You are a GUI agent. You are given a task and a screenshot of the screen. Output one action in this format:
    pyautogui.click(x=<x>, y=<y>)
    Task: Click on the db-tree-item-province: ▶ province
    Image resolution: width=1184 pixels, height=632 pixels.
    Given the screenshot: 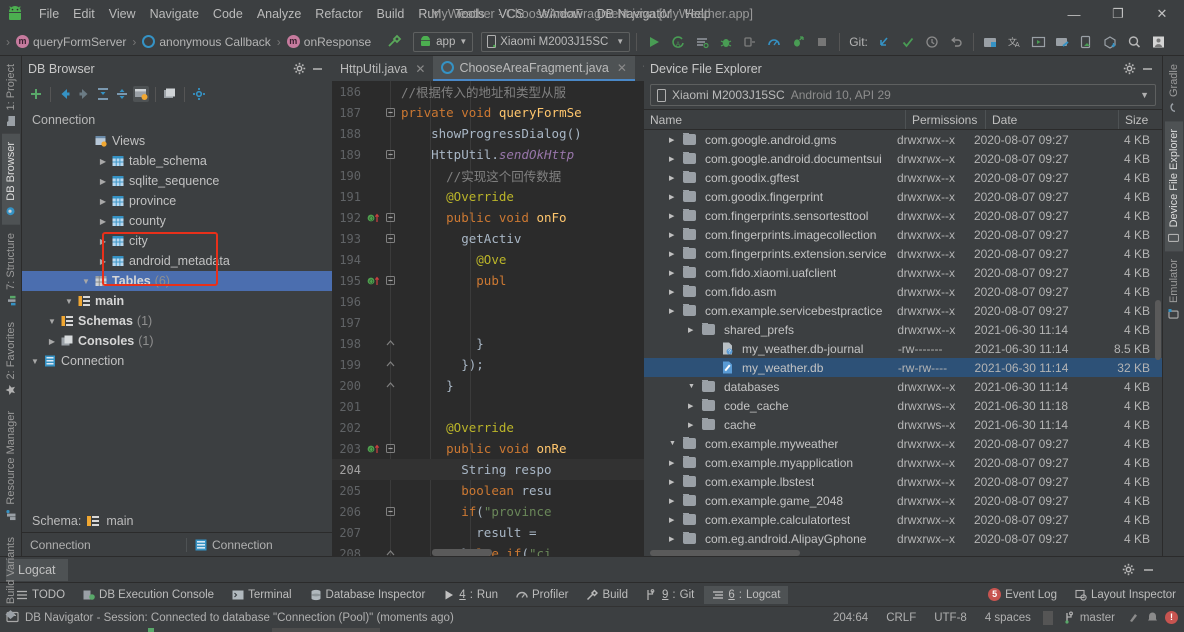 What is the action you would take?
    pyautogui.click(x=177, y=201)
    